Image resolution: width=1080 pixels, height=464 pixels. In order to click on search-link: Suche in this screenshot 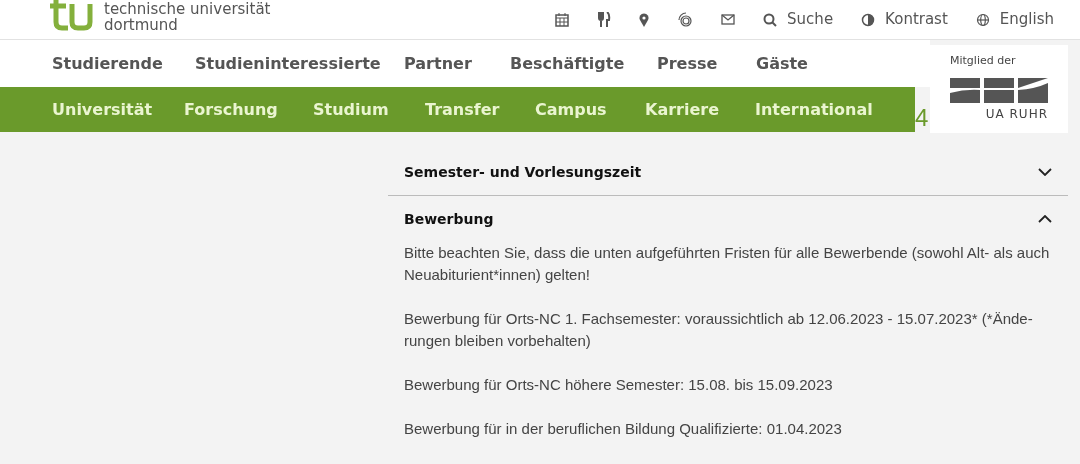, I will do `click(798, 19)`.